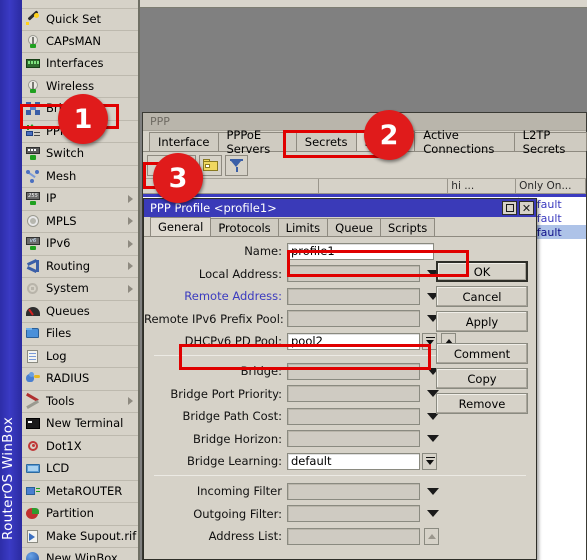 Image resolution: width=587 pixels, height=560 pixels. I want to click on sidebar-item-routing: Routing, so click(80, 266).